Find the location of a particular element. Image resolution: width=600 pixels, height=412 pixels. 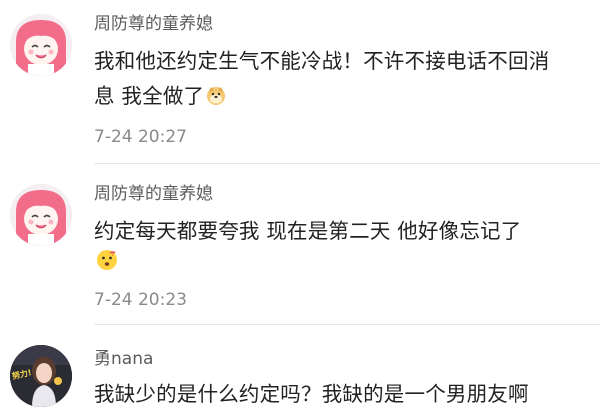

comment-text-content: 我缺少的是什么约定吗？我缺的是一个男朋友啊 is located at coordinates (311, 394).